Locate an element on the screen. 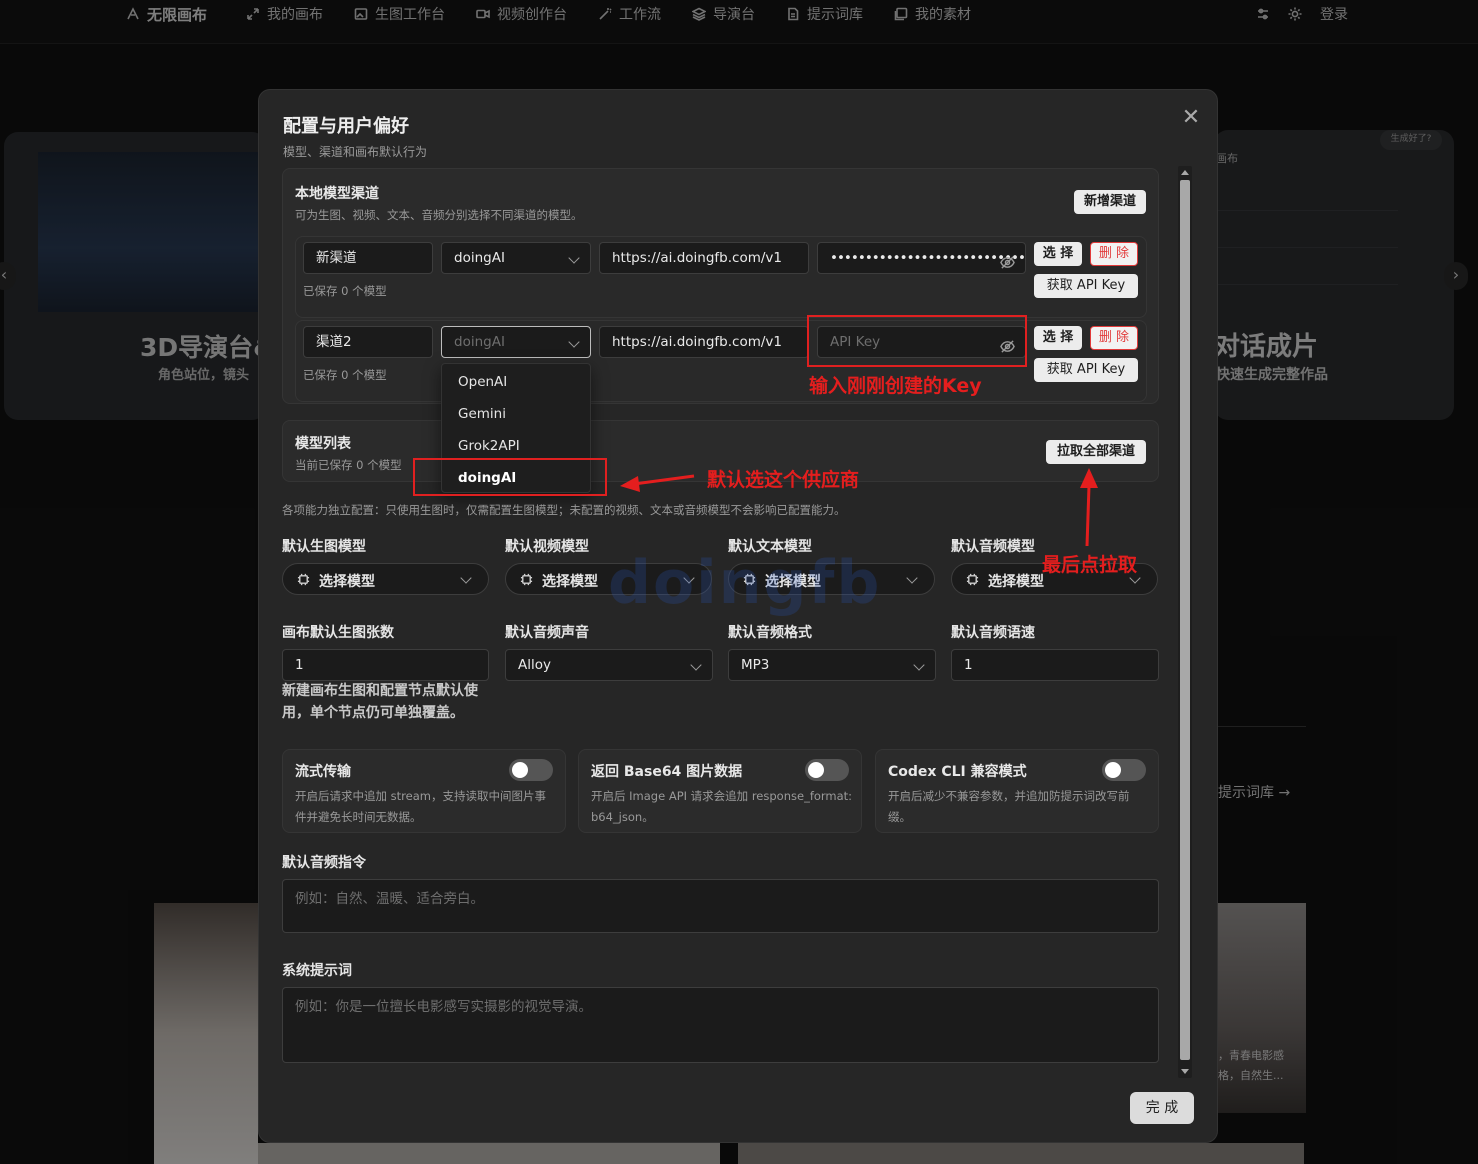 This screenshot has width=1478, height=1164. system-prompt-label: 系统提示词 is located at coordinates (317, 971).